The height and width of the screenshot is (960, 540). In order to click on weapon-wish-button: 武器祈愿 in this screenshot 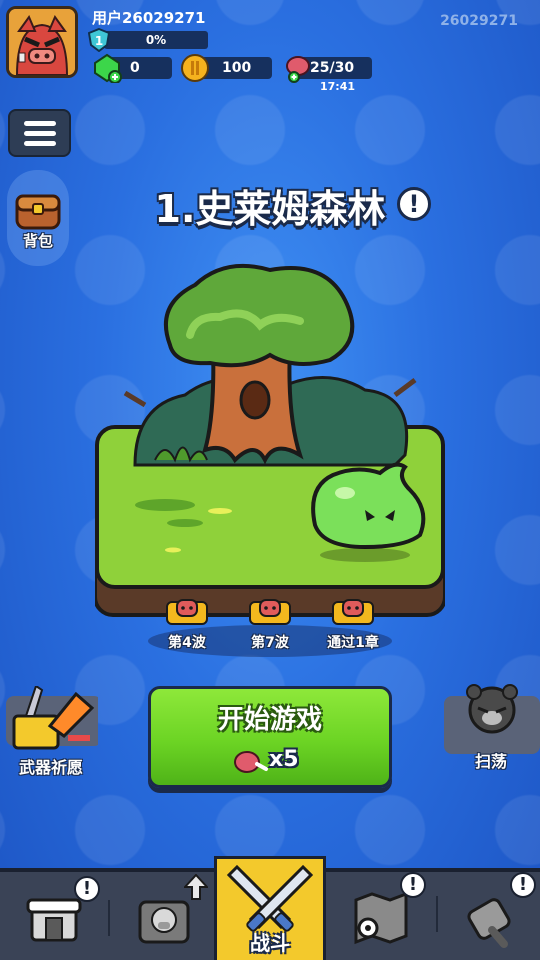, I will do `click(51, 732)`.